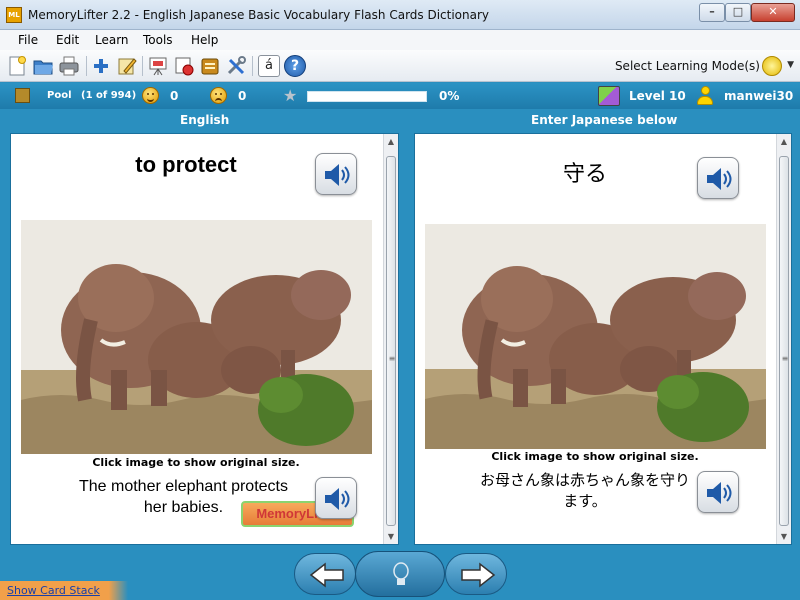  I want to click on show-card-stack: Show Card Stack, so click(64, 590).